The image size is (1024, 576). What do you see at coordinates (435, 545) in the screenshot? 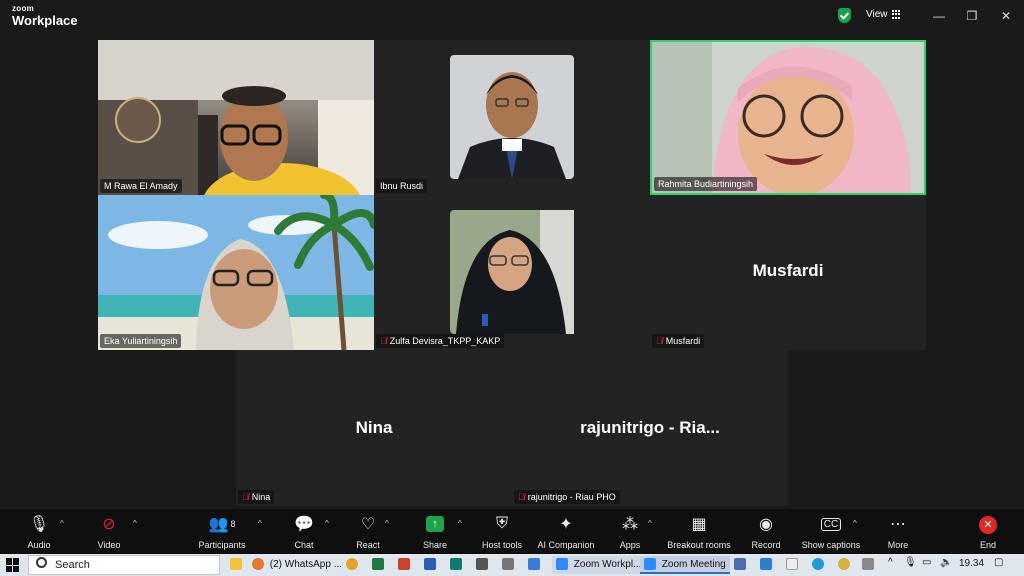
I see `share-label: Share` at bounding box center [435, 545].